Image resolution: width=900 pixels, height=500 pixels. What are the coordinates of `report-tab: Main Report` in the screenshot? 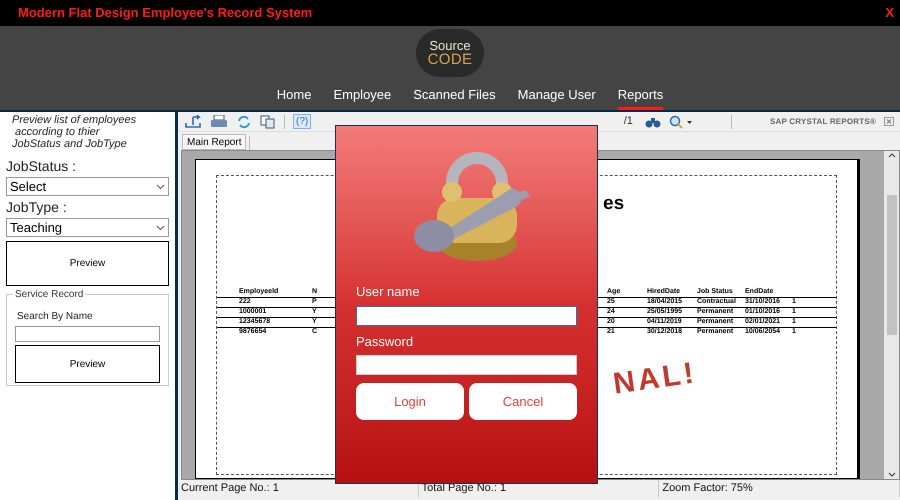 It's located at (214, 142).